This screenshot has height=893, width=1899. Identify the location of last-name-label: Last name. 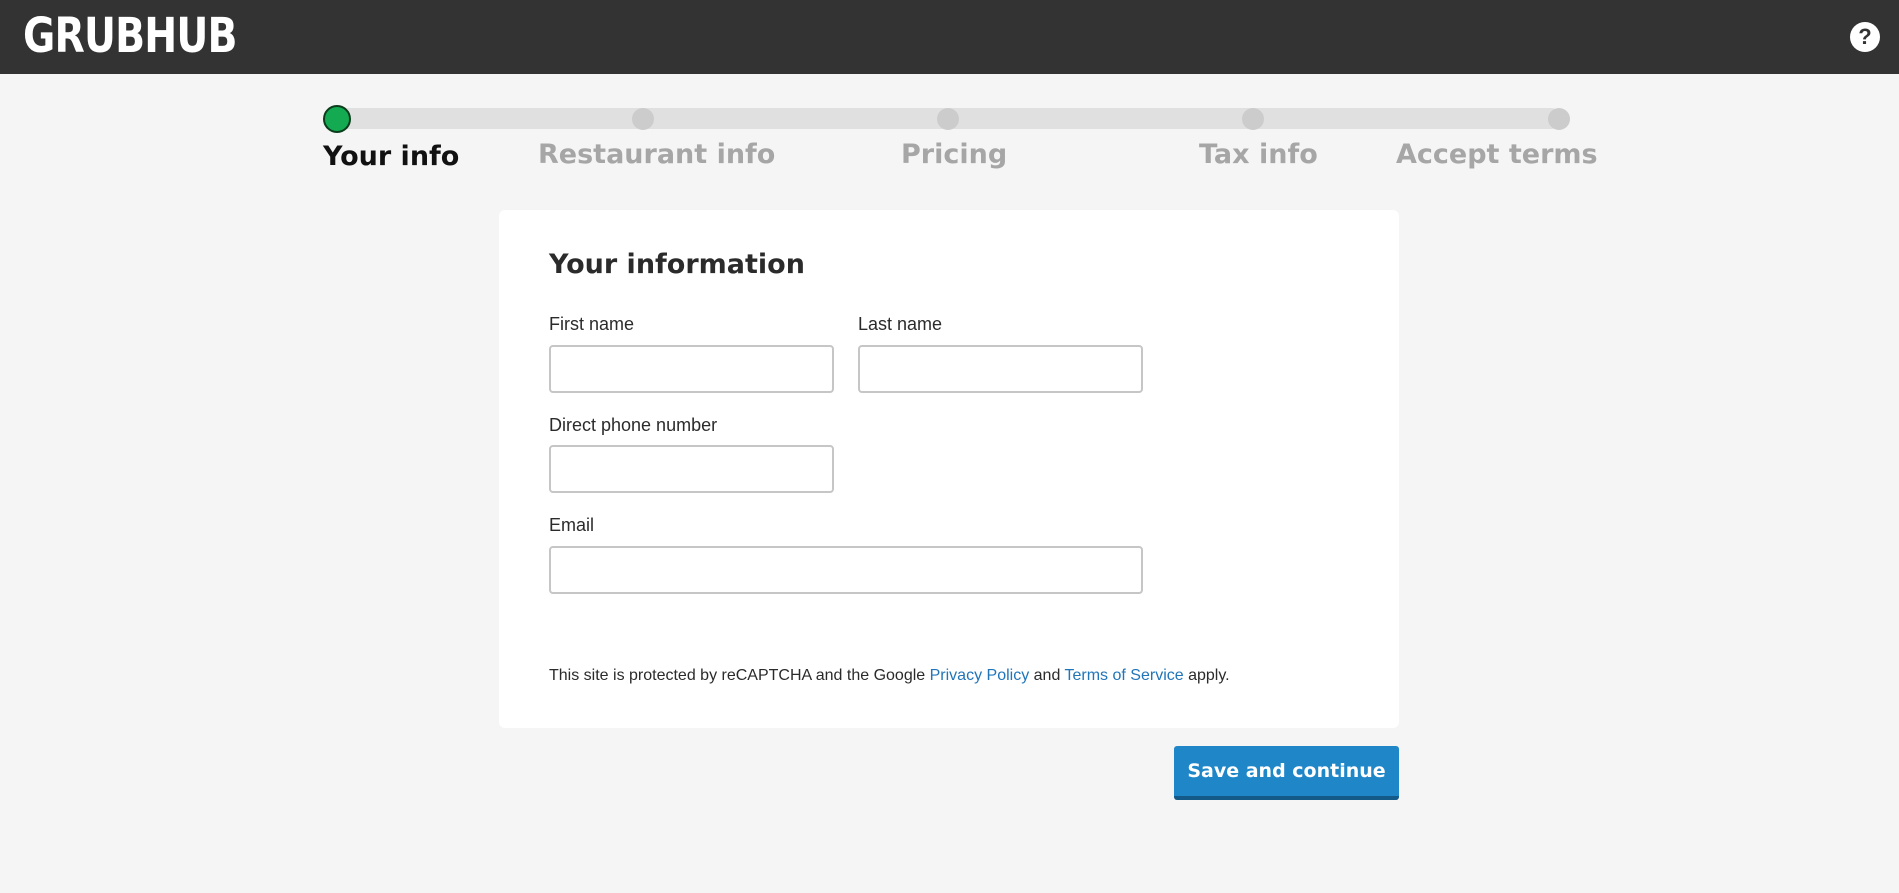
(900, 324).